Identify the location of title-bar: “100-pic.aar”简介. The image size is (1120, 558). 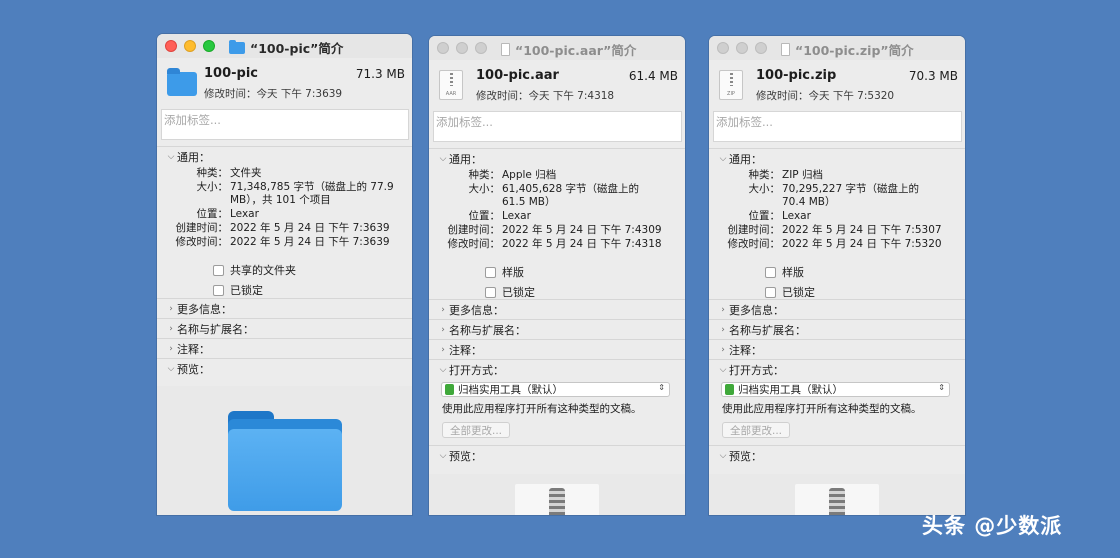
(557, 48).